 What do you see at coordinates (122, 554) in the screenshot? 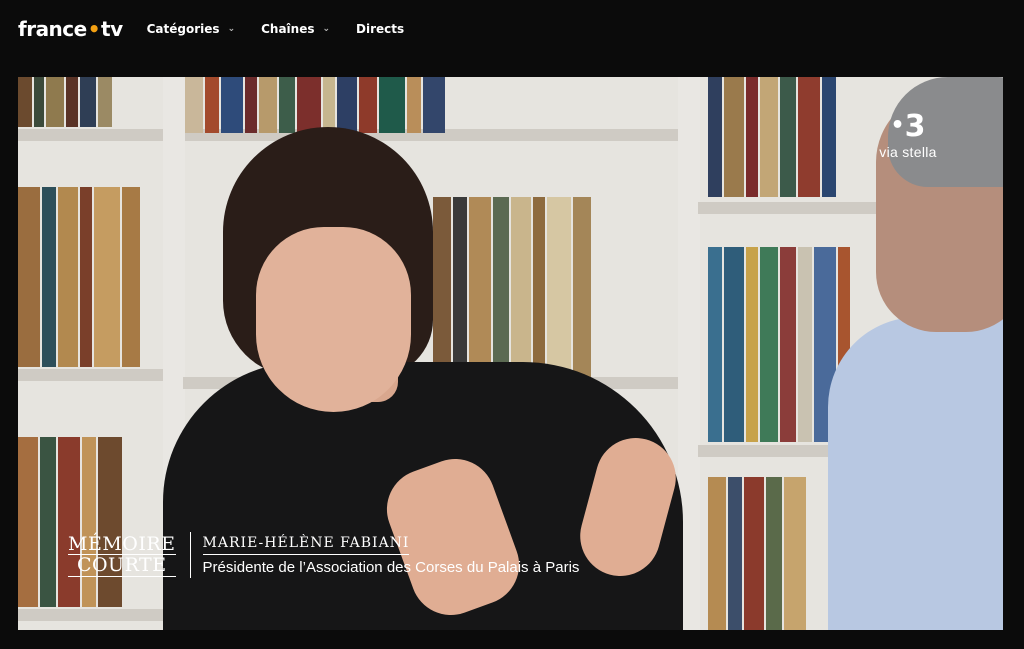
I see `show-title: MÉMOIRE COURTE` at bounding box center [122, 554].